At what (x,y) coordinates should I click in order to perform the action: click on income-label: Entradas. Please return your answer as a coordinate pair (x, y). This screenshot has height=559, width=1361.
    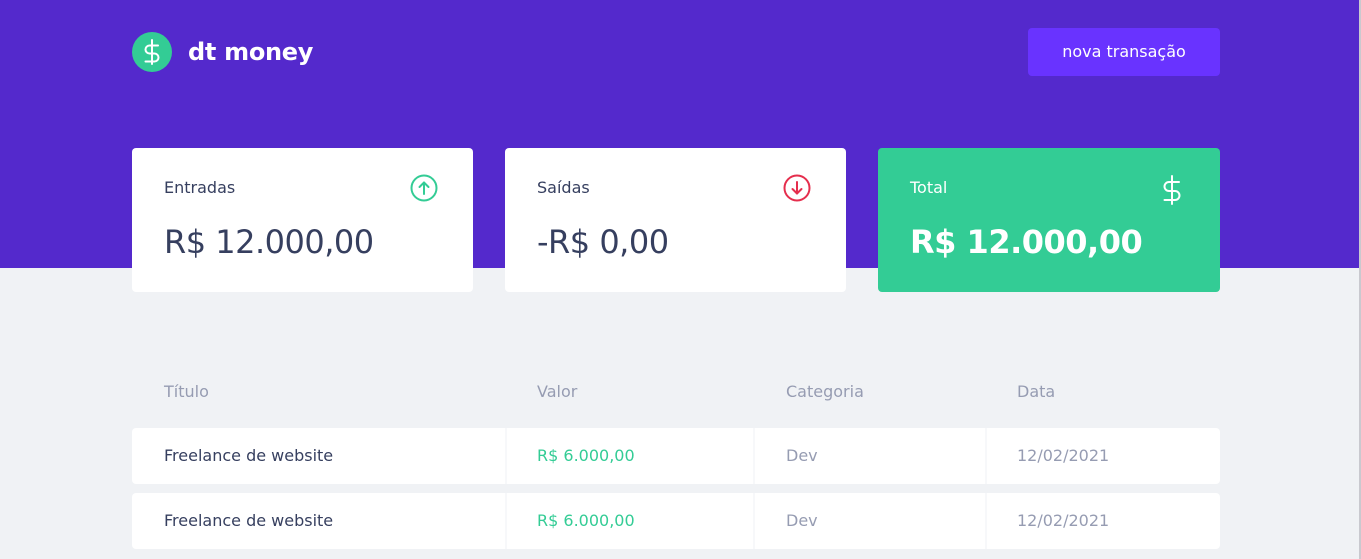
    Looking at the image, I should click on (200, 187).